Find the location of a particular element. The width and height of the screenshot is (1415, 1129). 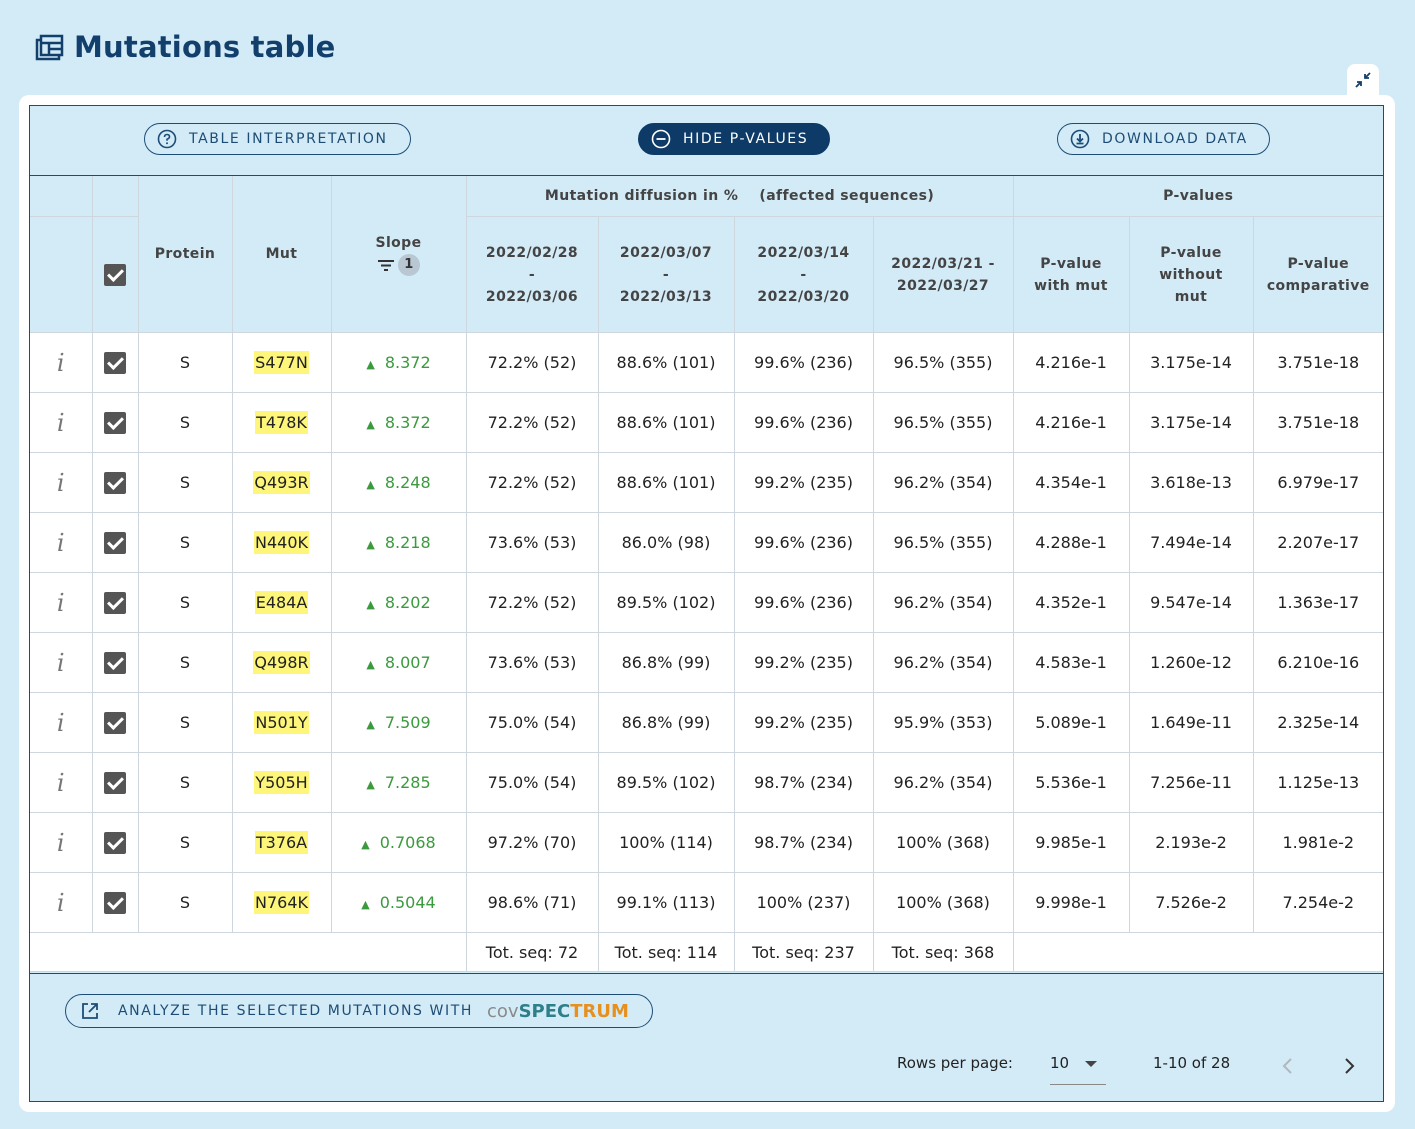

rows-per-page-select: 10 is located at coordinates (1078, 1067).